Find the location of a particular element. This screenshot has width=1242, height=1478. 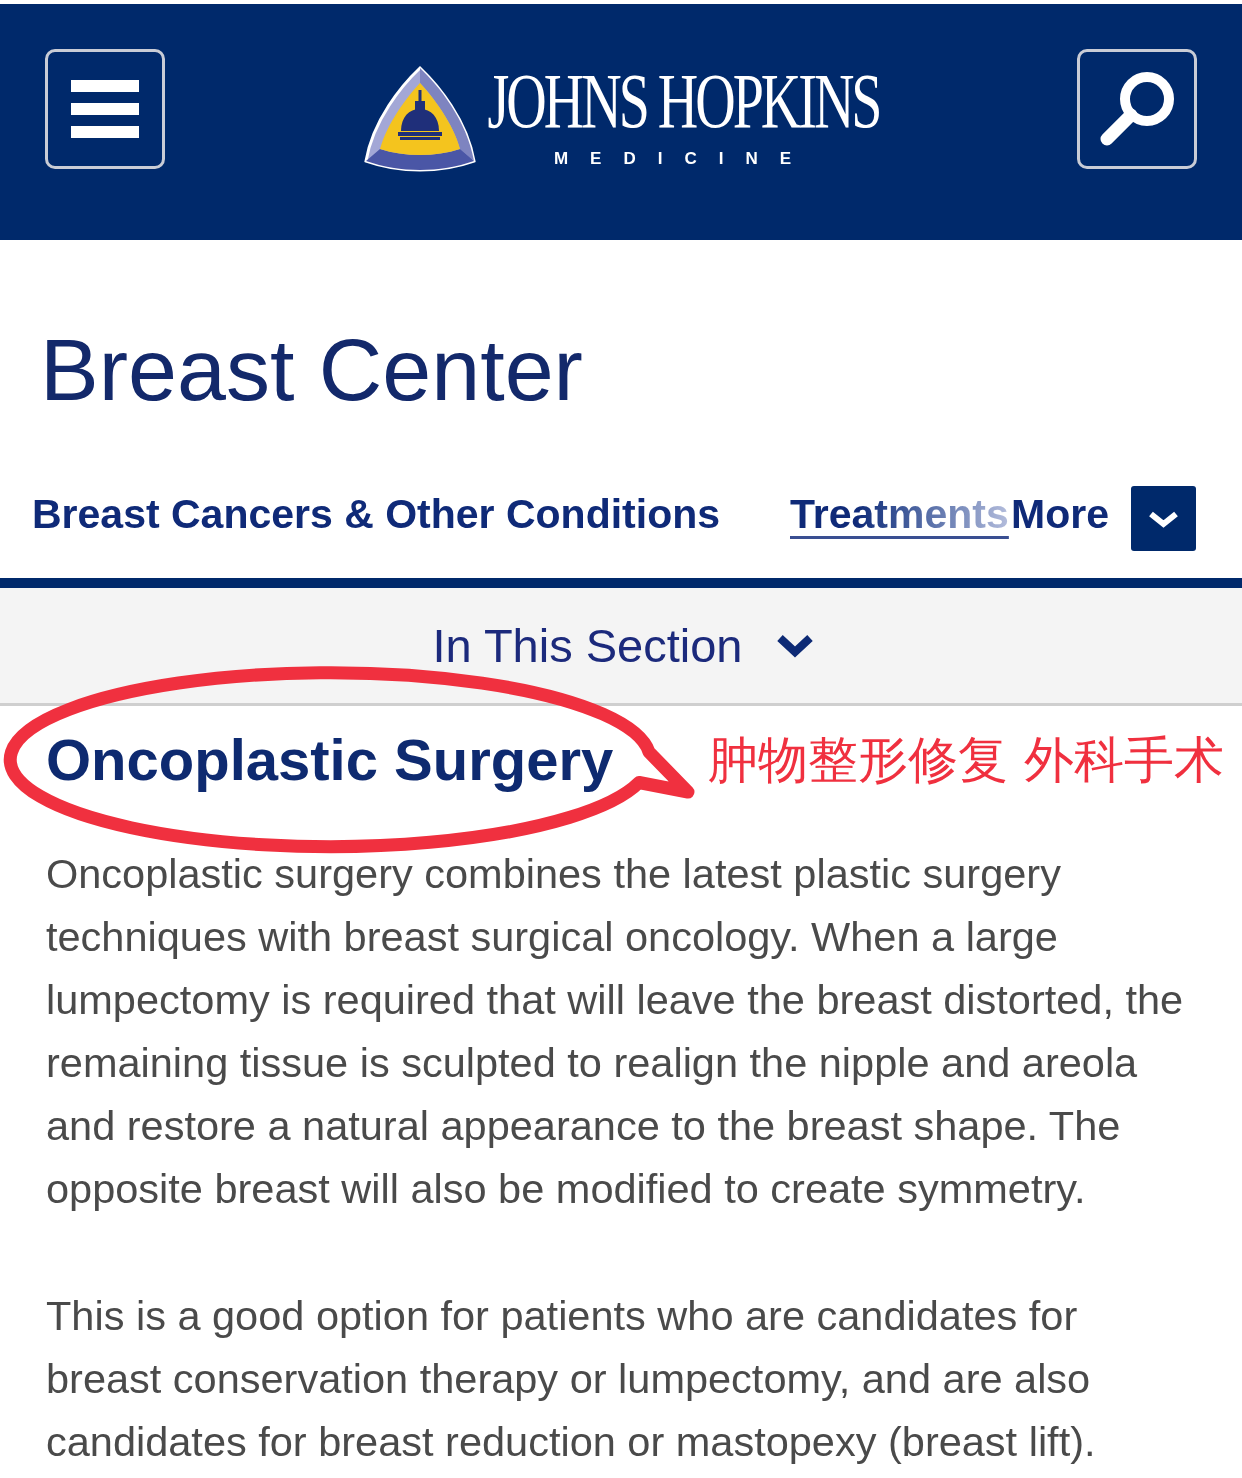

menu-button is located at coordinates (105, 109).